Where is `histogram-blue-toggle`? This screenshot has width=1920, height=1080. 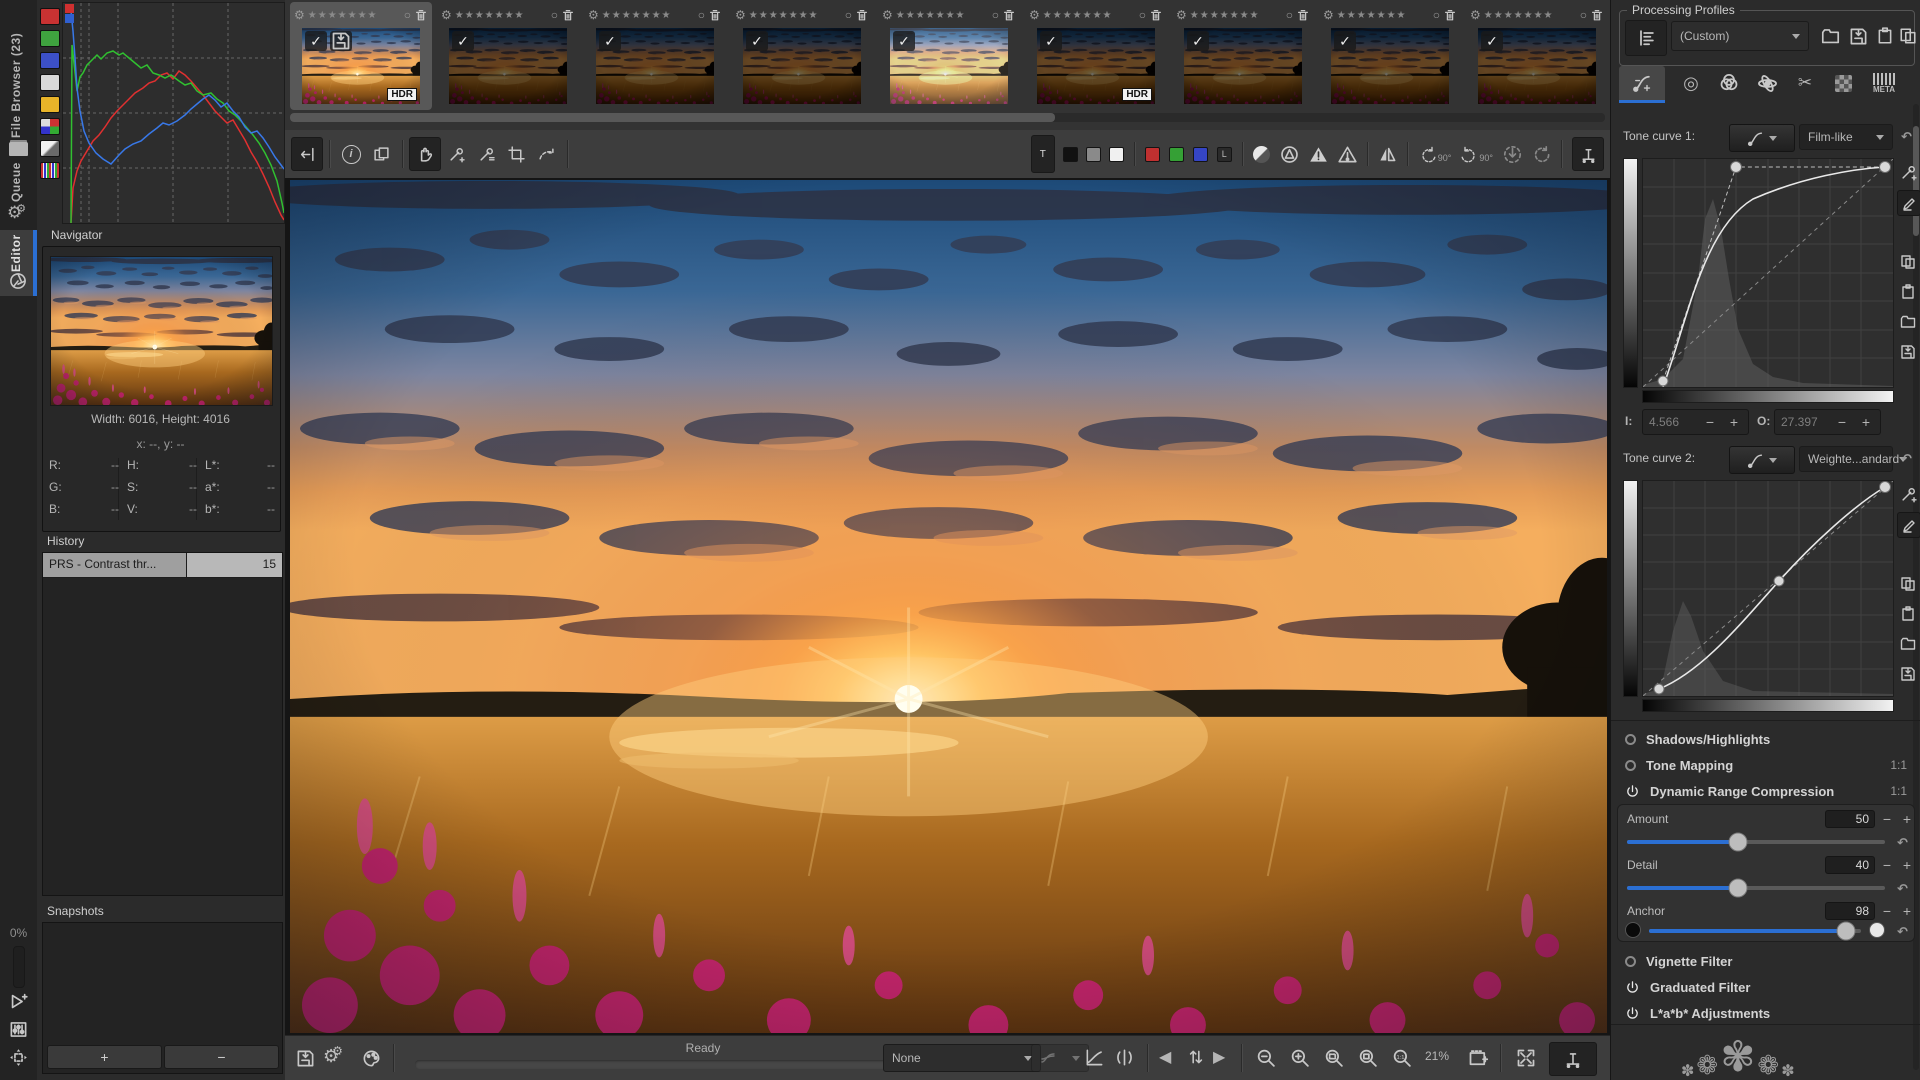
histogram-blue-toggle is located at coordinates (50, 60).